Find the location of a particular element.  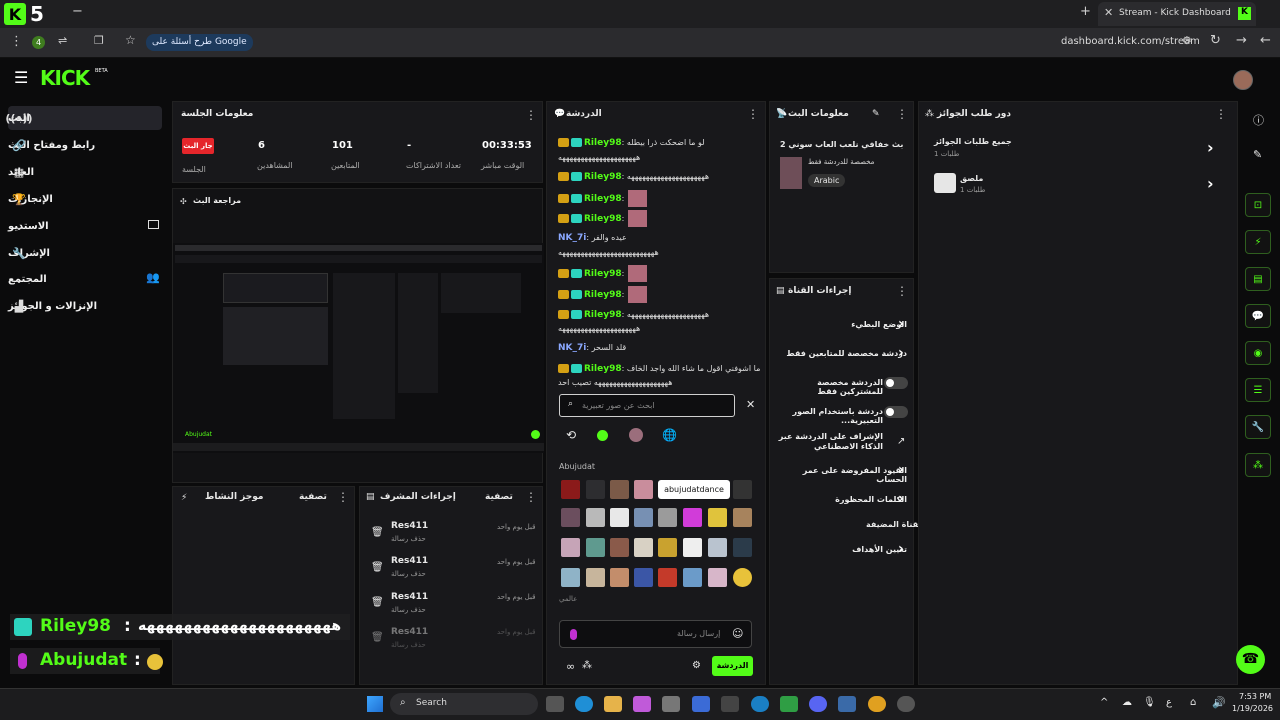

channel-action-banned-words: الكلمات المحظورة is located at coordinates (841, 499).